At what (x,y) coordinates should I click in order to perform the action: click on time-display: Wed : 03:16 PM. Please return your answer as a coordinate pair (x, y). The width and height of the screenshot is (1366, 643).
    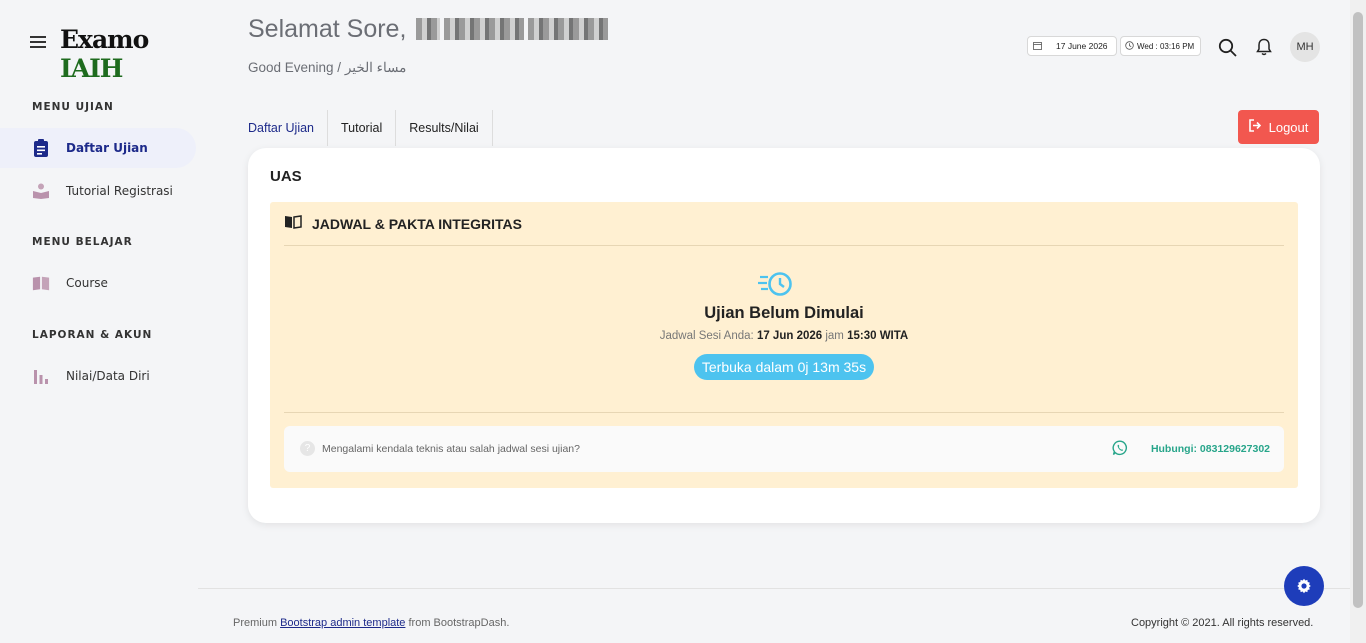
    Looking at the image, I should click on (1160, 46).